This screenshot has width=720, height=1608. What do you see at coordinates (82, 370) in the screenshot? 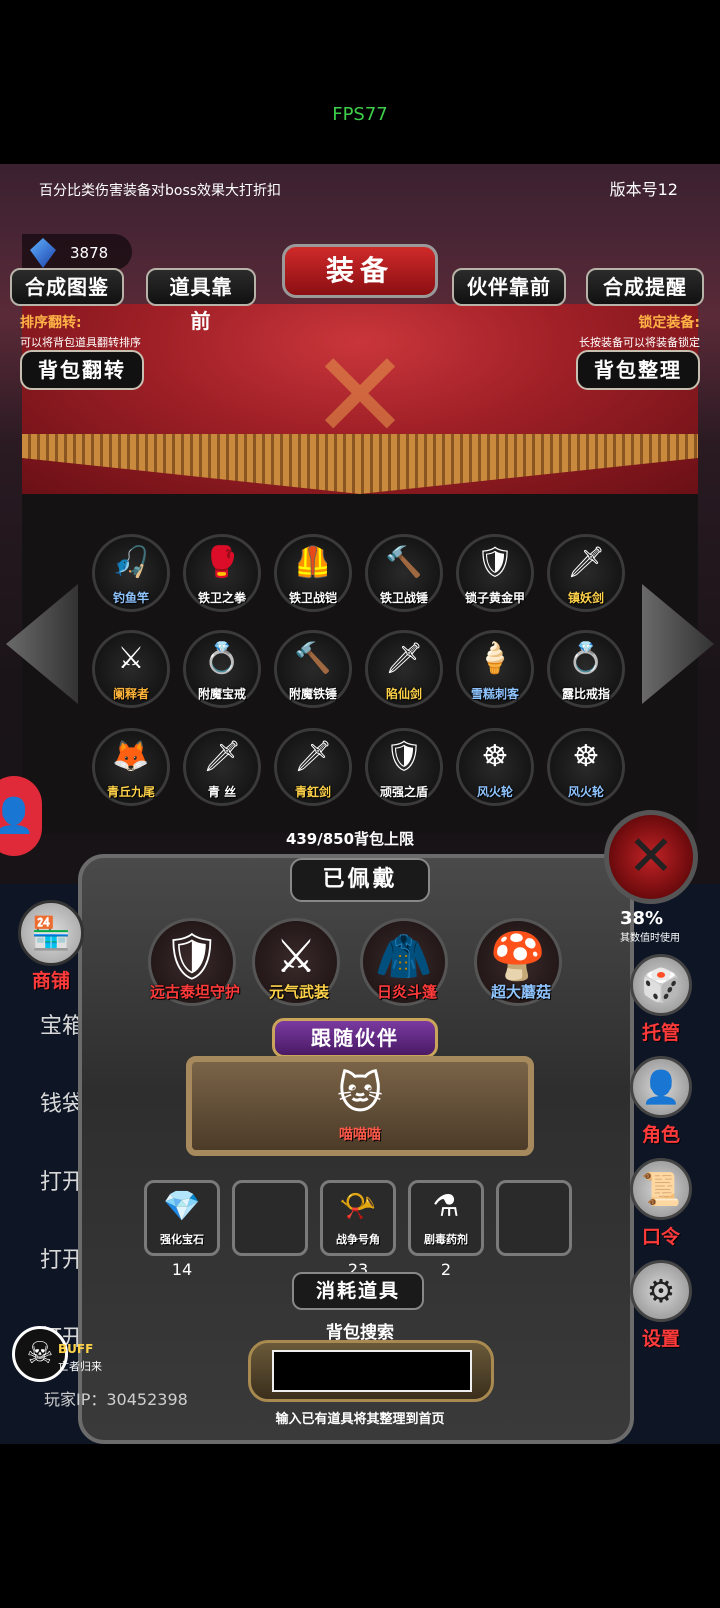
I see `bag-flip-button: 背包翻转` at bounding box center [82, 370].